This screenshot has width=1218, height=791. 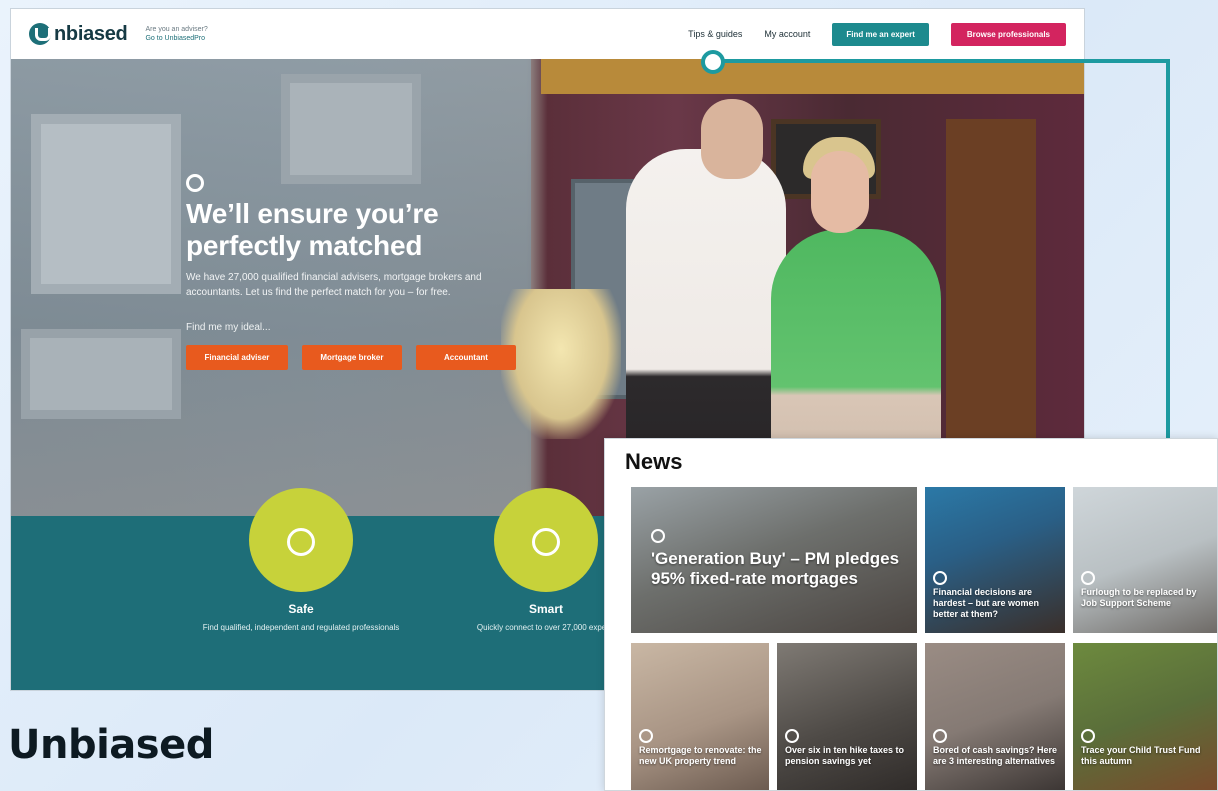 I want to click on adviser-link: Are you an adviser? Go to UnbiasedPro, so click(x=176, y=34).